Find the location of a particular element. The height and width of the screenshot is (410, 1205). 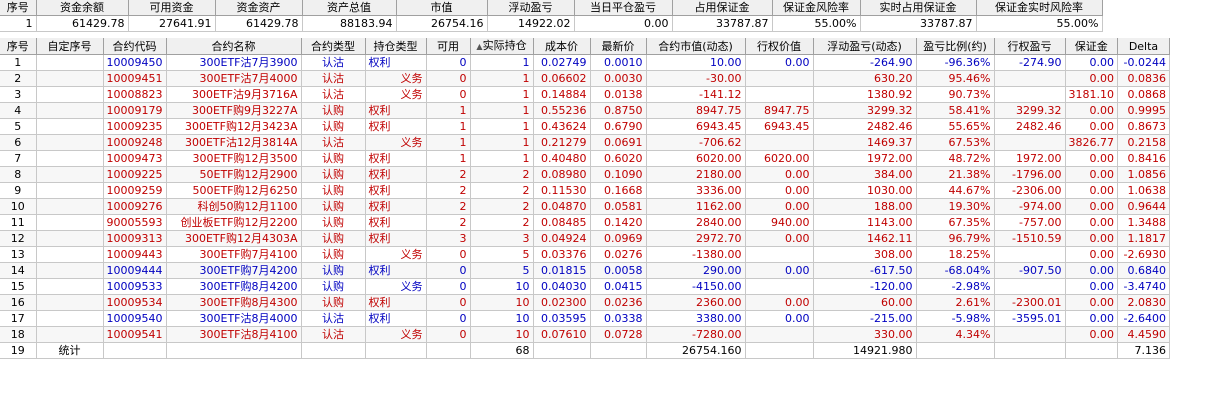

total-cell-margin is located at coordinates (1091, 350).